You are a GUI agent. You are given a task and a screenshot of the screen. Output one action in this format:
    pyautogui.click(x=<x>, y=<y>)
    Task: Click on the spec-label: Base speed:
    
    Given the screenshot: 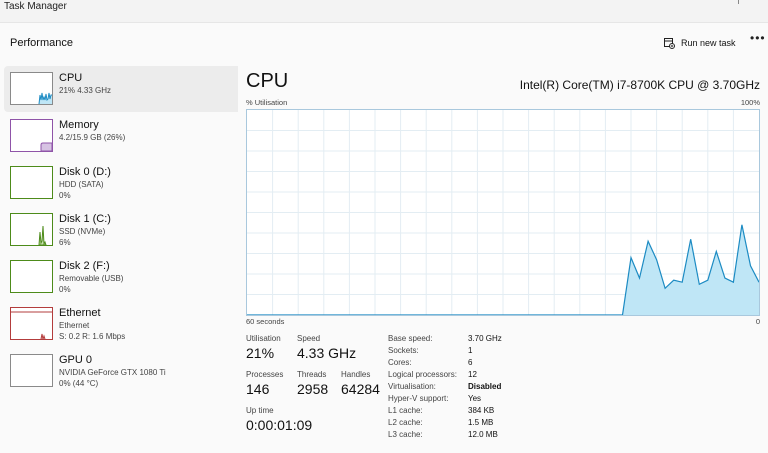 What is the action you would take?
    pyautogui.click(x=410, y=338)
    